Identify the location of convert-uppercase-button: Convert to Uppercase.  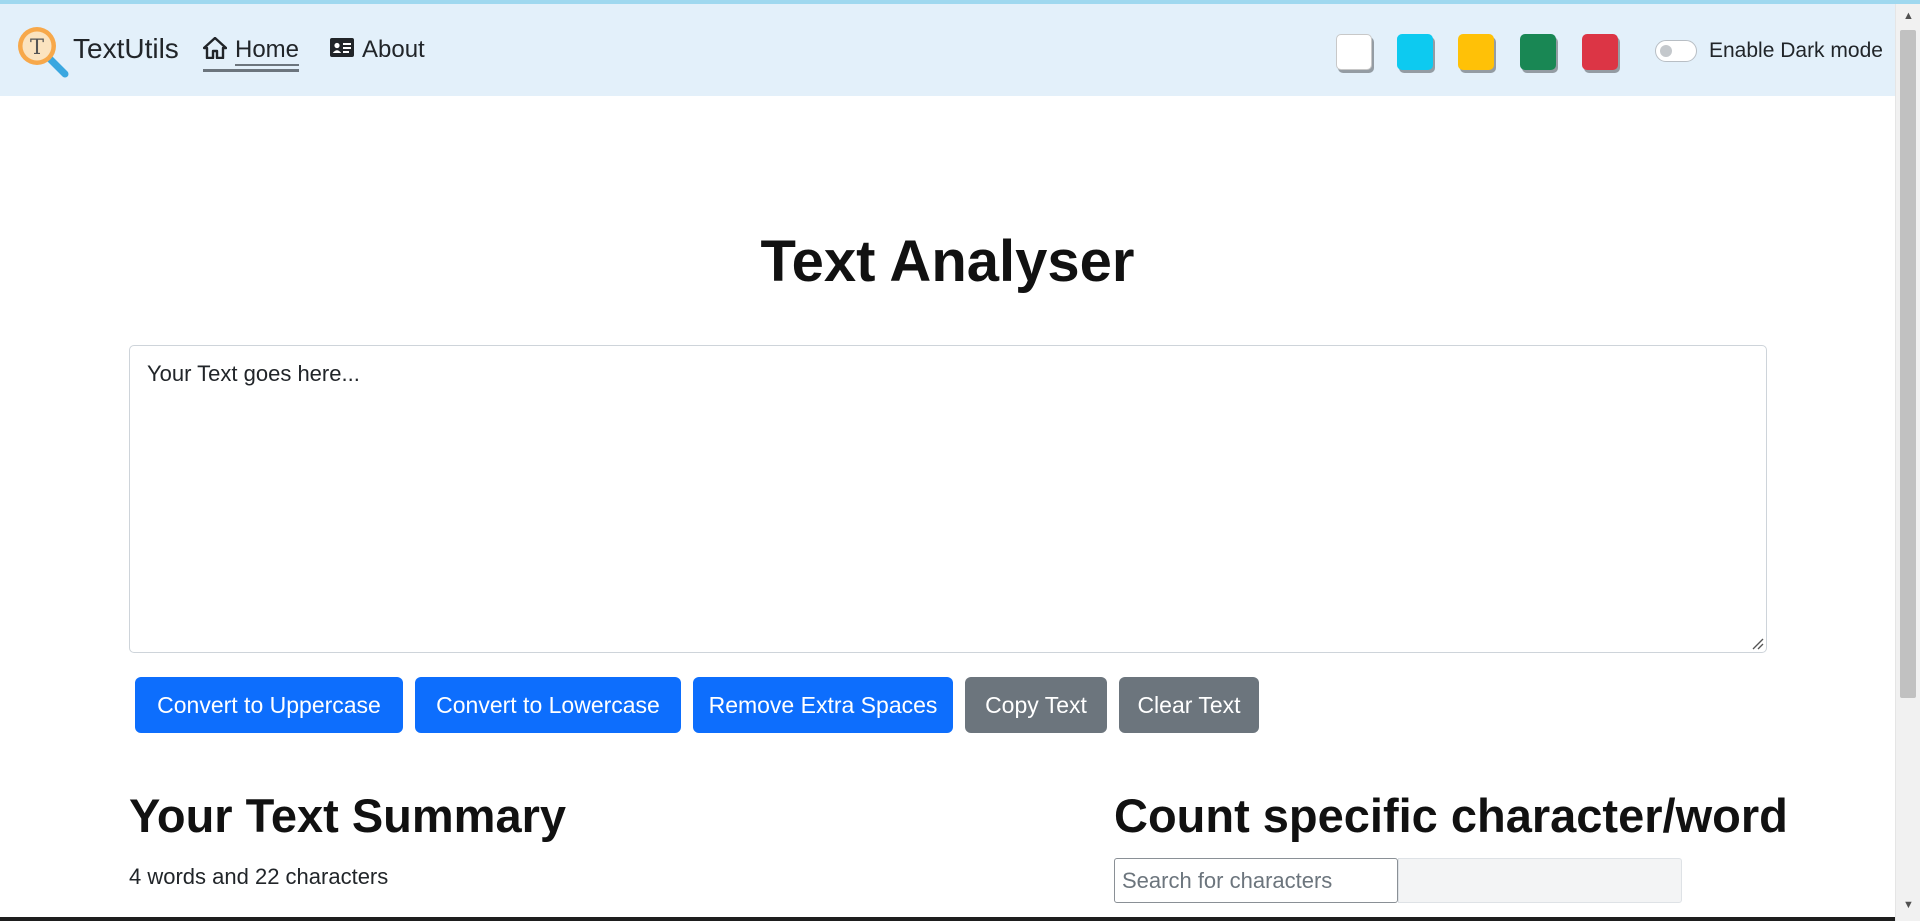
(269, 705).